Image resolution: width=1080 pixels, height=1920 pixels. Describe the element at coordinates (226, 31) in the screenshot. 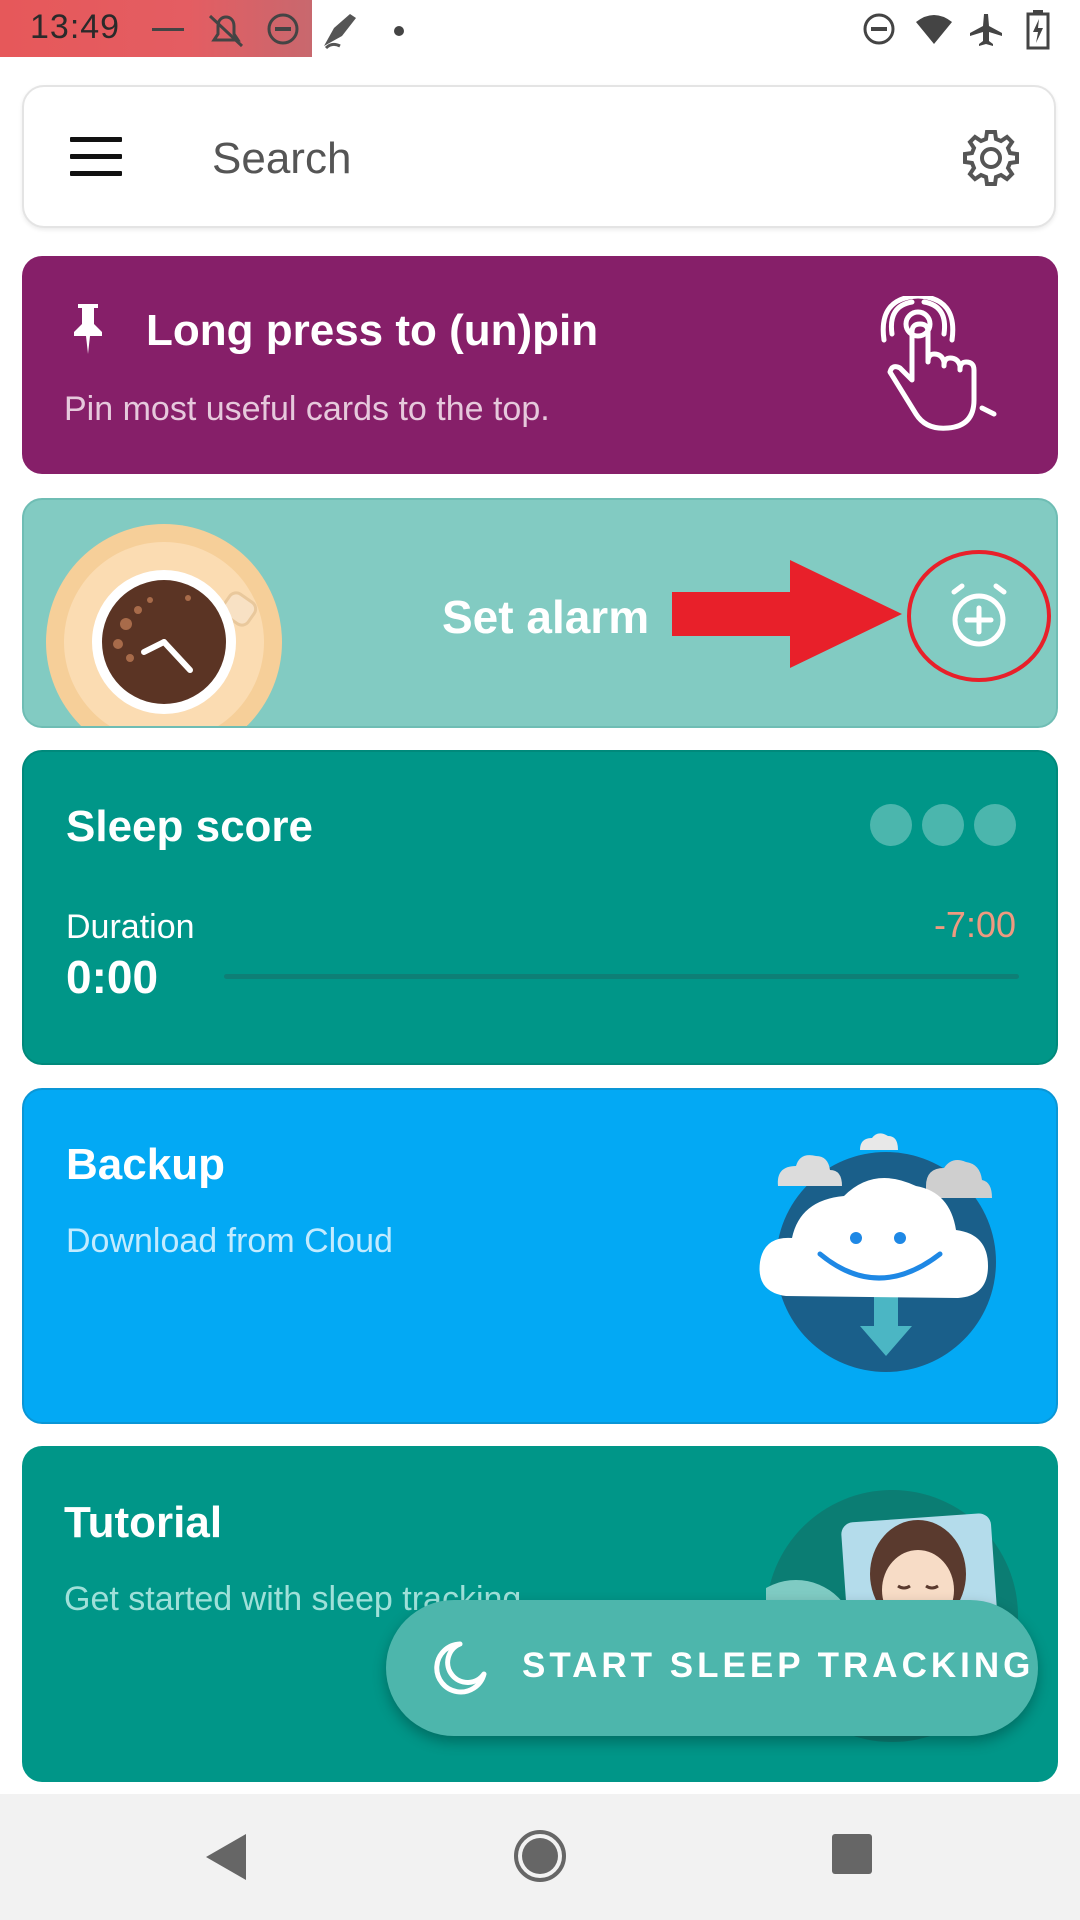

I see `notifications-off-icon` at that location.